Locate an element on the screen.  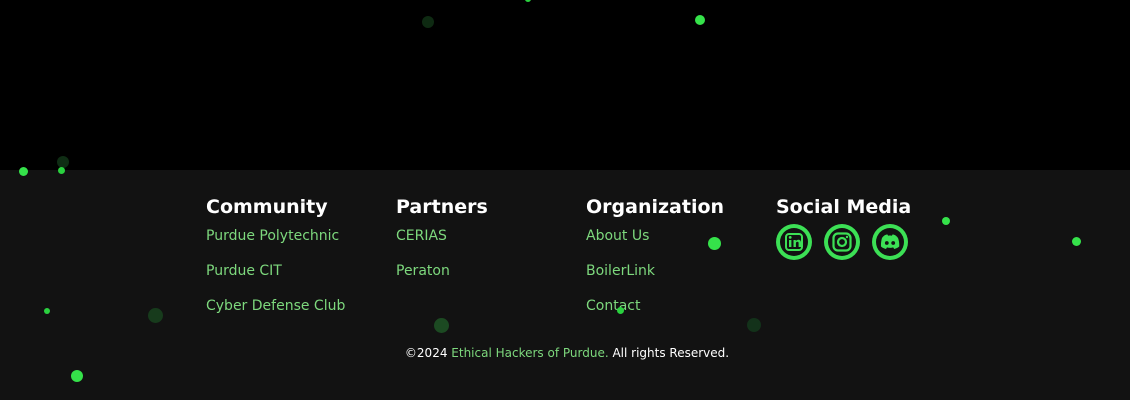
discord-icon is located at coordinates (890, 242).